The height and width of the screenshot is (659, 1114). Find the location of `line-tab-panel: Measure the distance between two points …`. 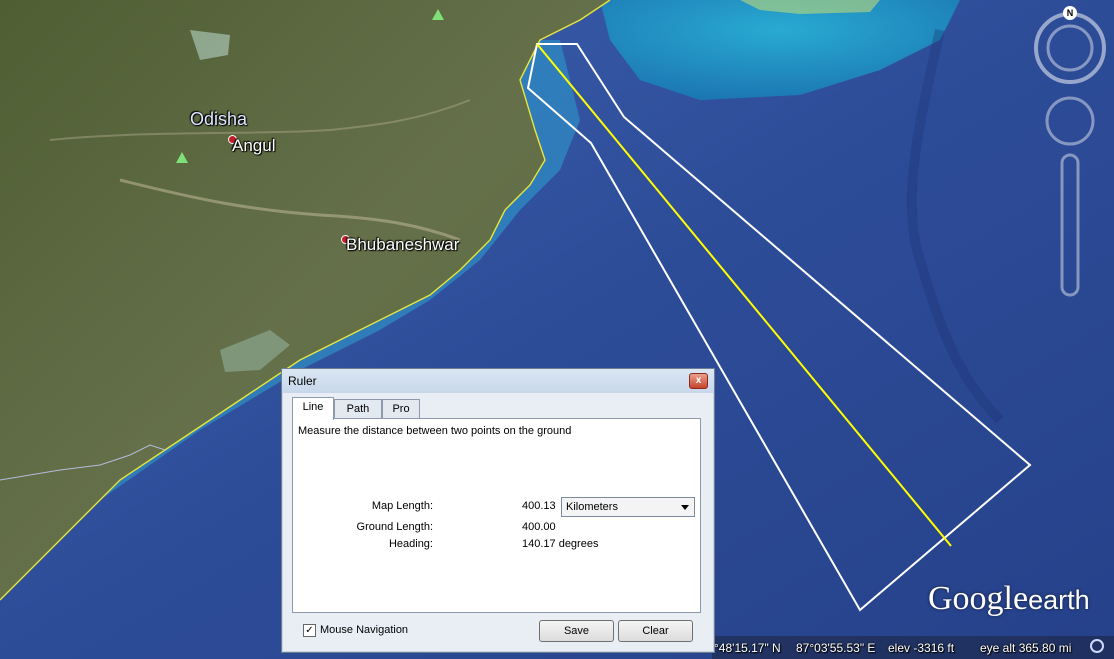

line-tab-panel: Measure the distance between two points … is located at coordinates (496, 515).